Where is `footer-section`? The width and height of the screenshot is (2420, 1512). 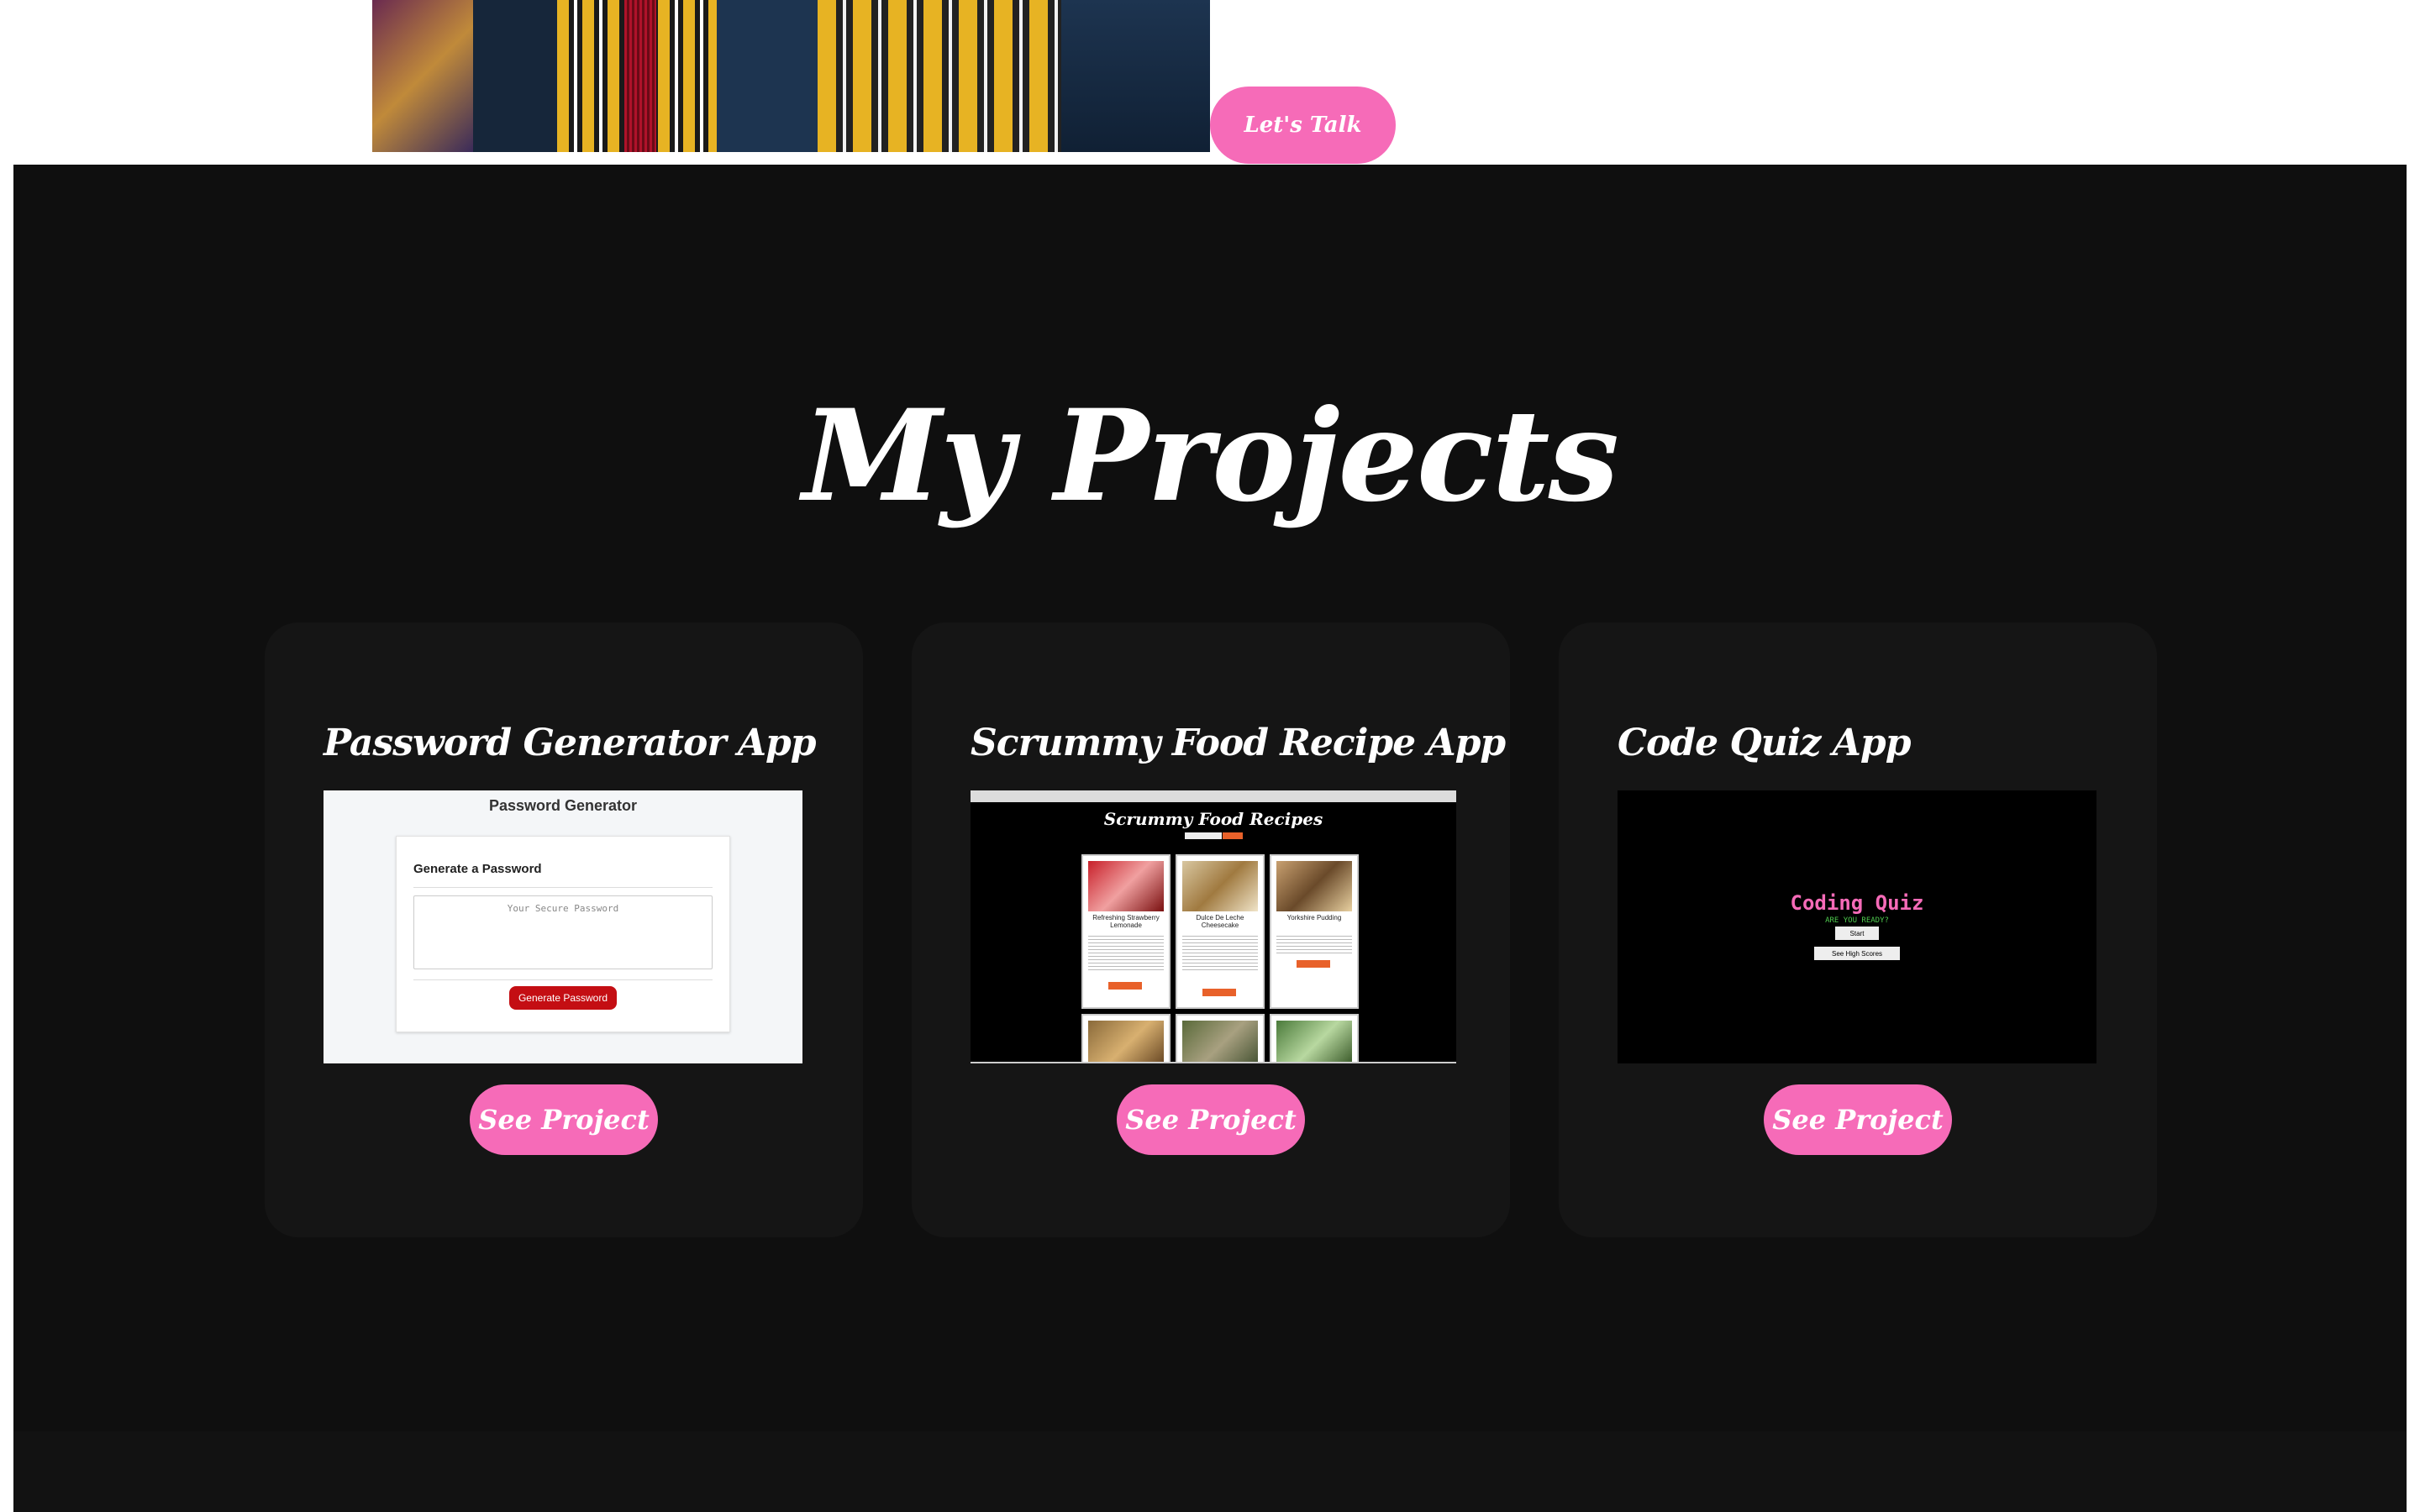
footer-section is located at coordinates (1210, 1471).